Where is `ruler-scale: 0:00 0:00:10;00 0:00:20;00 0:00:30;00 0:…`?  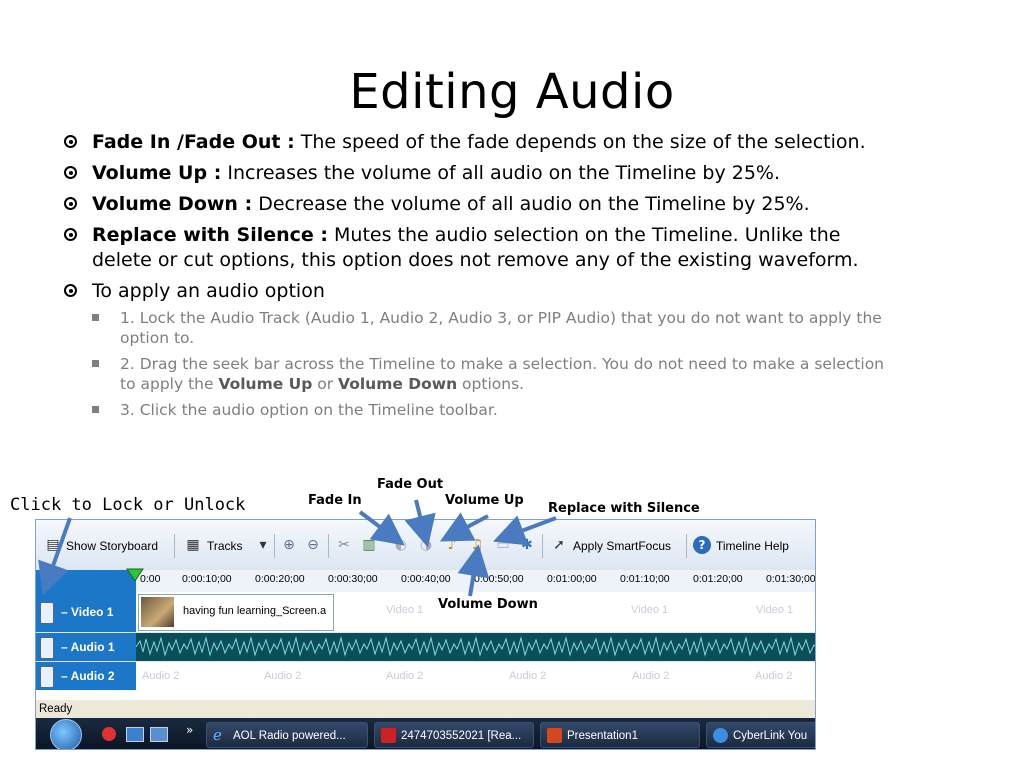
ruler-scale: 0:00 0:00:10;00 0:00:20;00 0:00:30;00 0:… is located at coordinates (475, 581).